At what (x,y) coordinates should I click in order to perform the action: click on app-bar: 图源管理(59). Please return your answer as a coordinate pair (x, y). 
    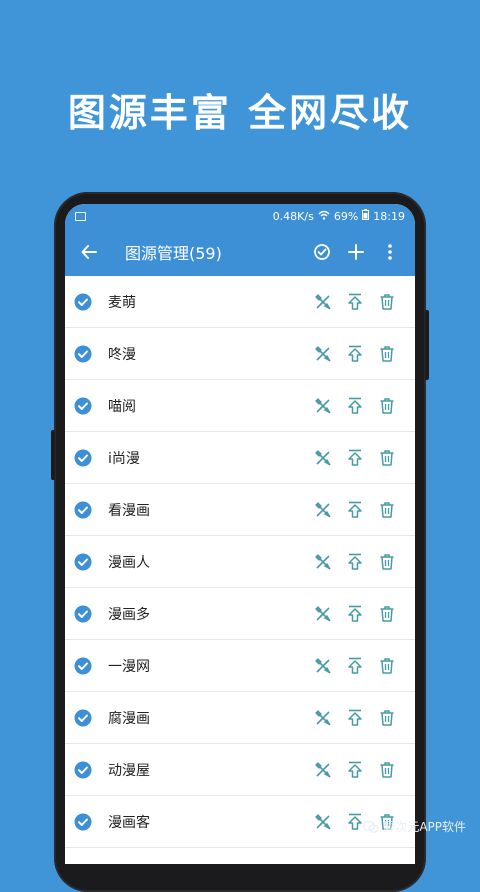
    Looking at the image, I should click on (240, 252).